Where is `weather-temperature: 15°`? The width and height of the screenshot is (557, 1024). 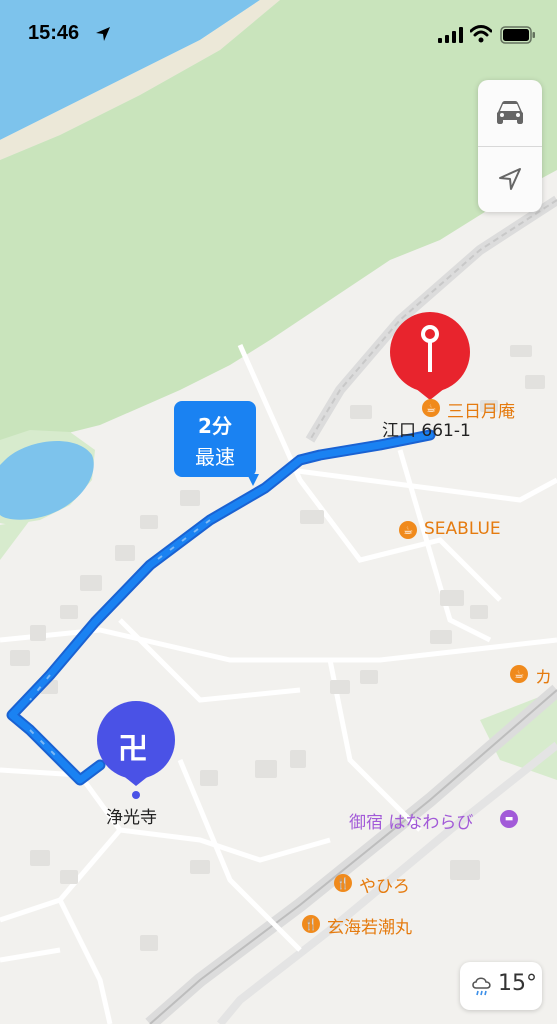
weather-temperature: 15° is located at coordinates (517, 983).